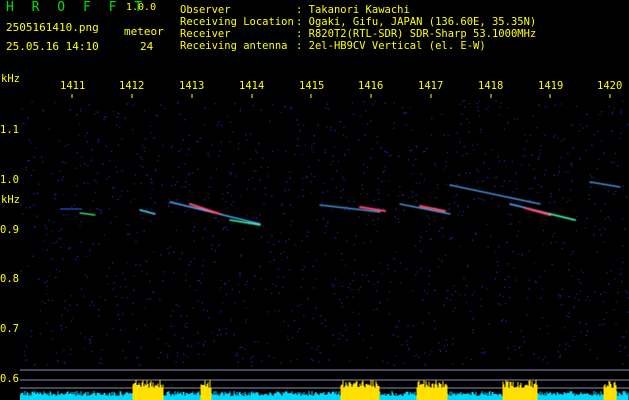 This screenshot has width=629, height=400. I want to click on info-key: Observer, so click(205, 10).